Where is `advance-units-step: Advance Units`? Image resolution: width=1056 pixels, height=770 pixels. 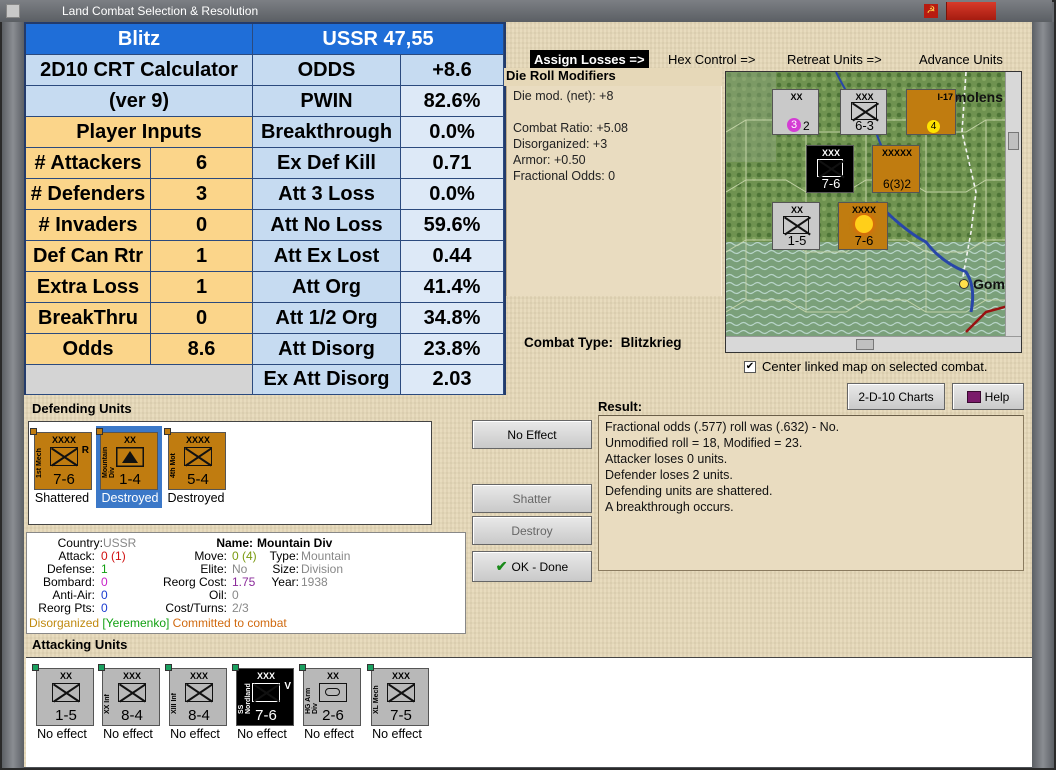 advance-units-step: Advance Units is located at coordinates (961, 59).